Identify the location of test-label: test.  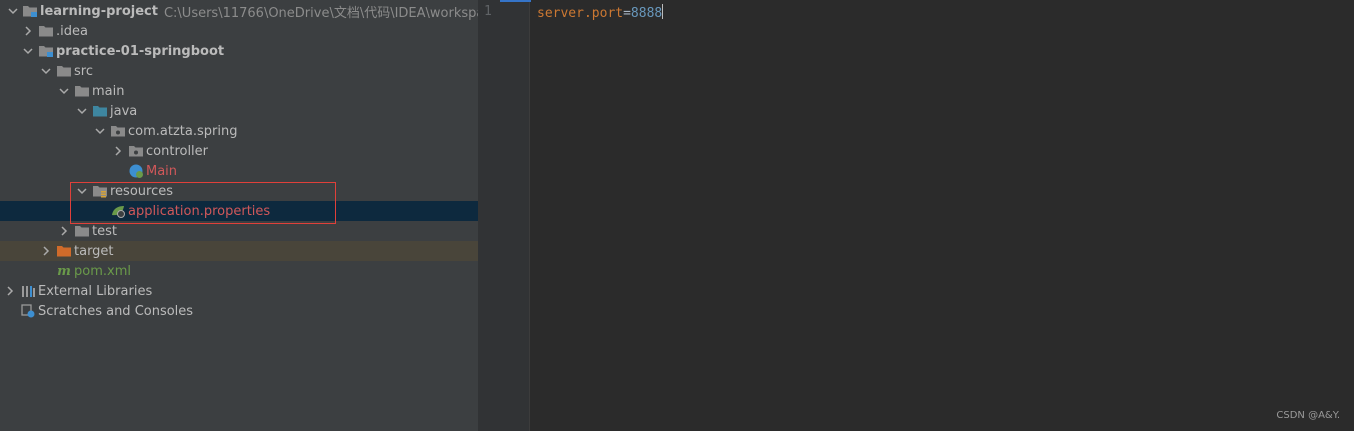
(104, 231).